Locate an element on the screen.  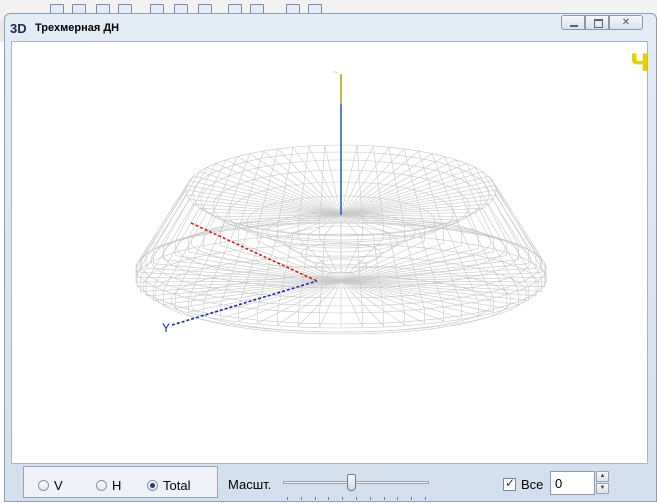
spin-up-button: ▲ is located at coordinates (602, 476).